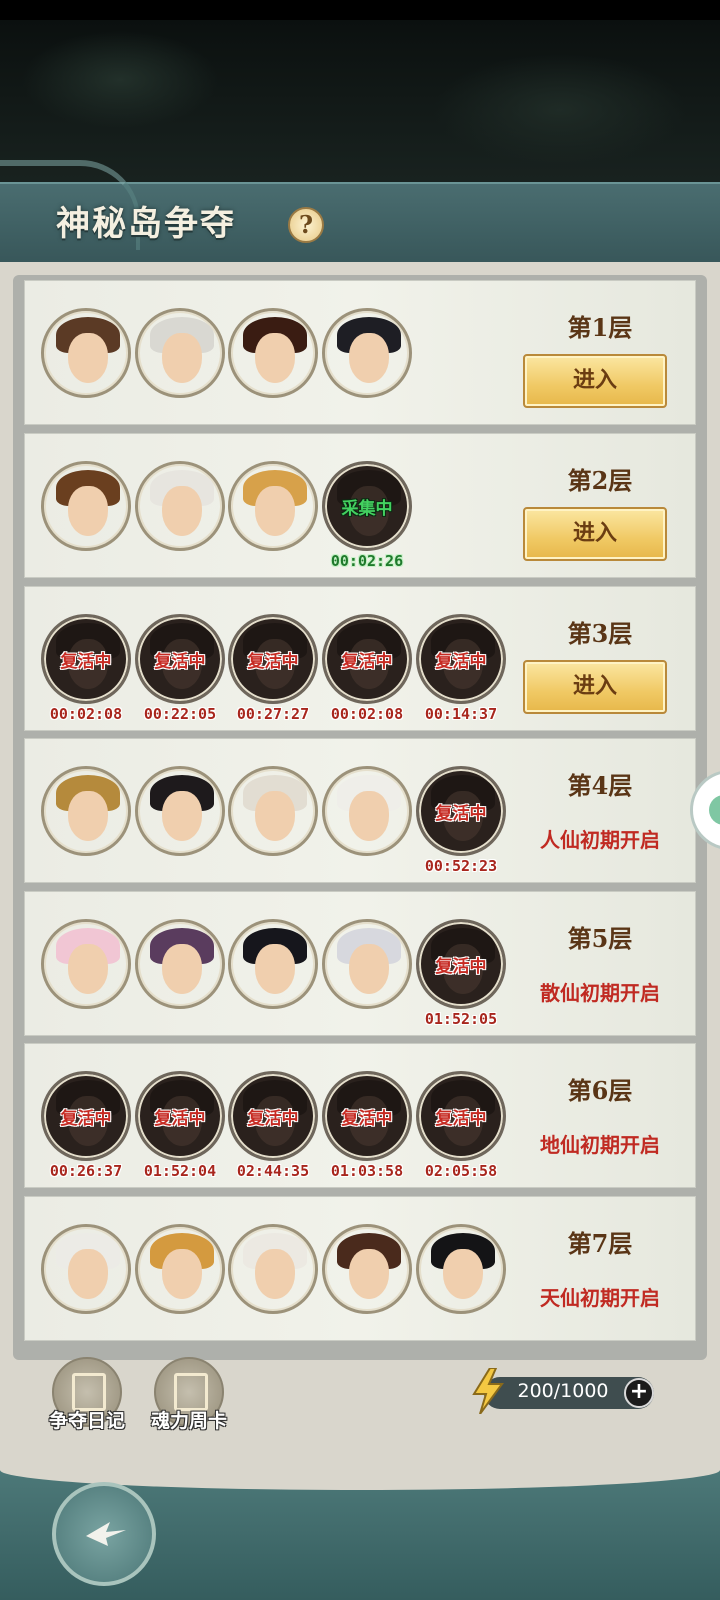 The width and height of the screenshot is (720, 1600). What do you see at coordinates (367, 509) in the screenshot?
I see `gathering-label: 采集中` at bounding box center [367, 509].